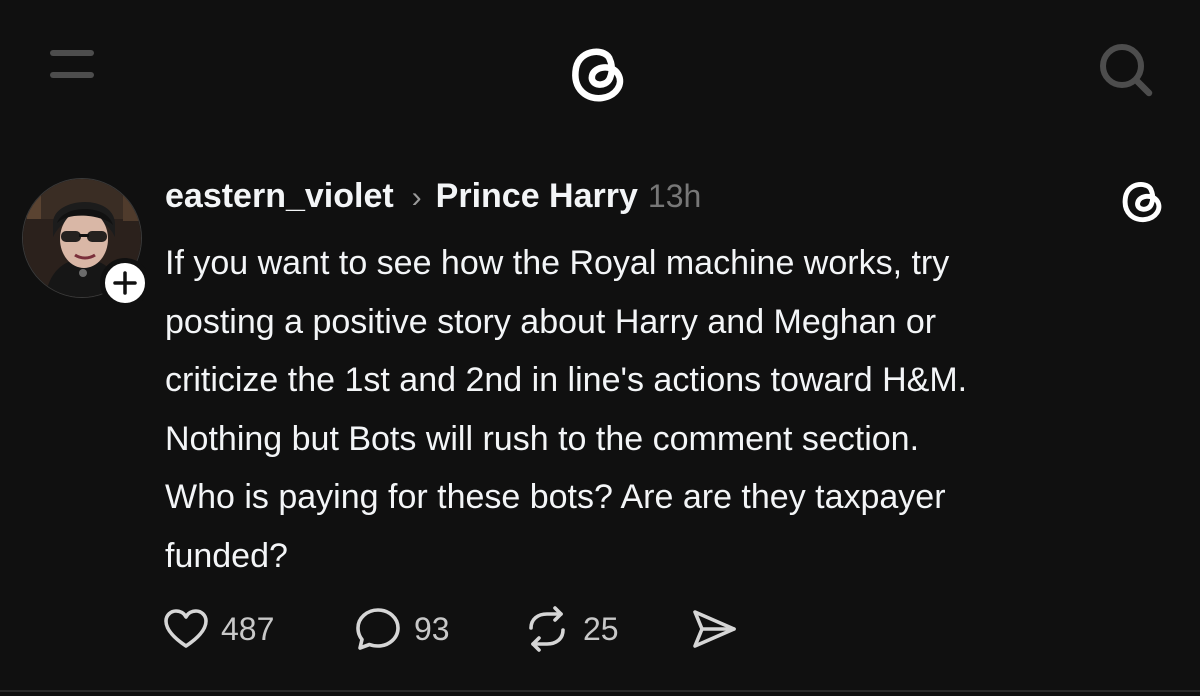 The height and width of the screenshot is (696, 1200). I want to click on chevron-right-icon: ›, so click(416, 197).